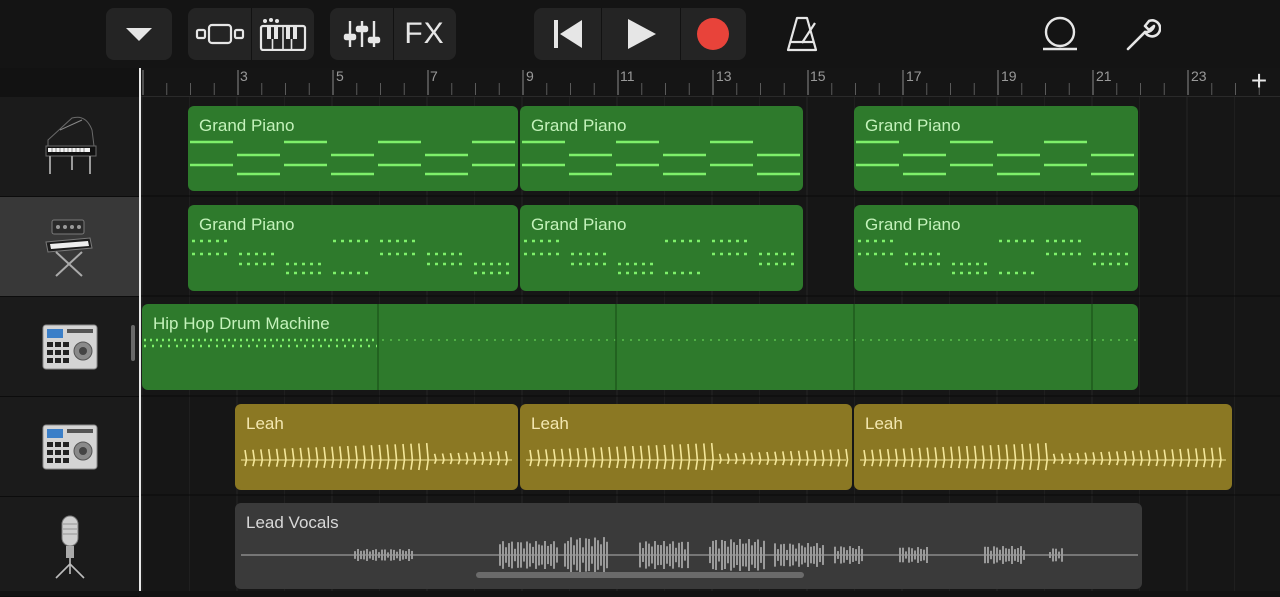 The height and width of the screenshot is (597, 1280). Describe the element at coordinates (567, 34) in the screenshot. I see `go-to-start-icon` at that location.